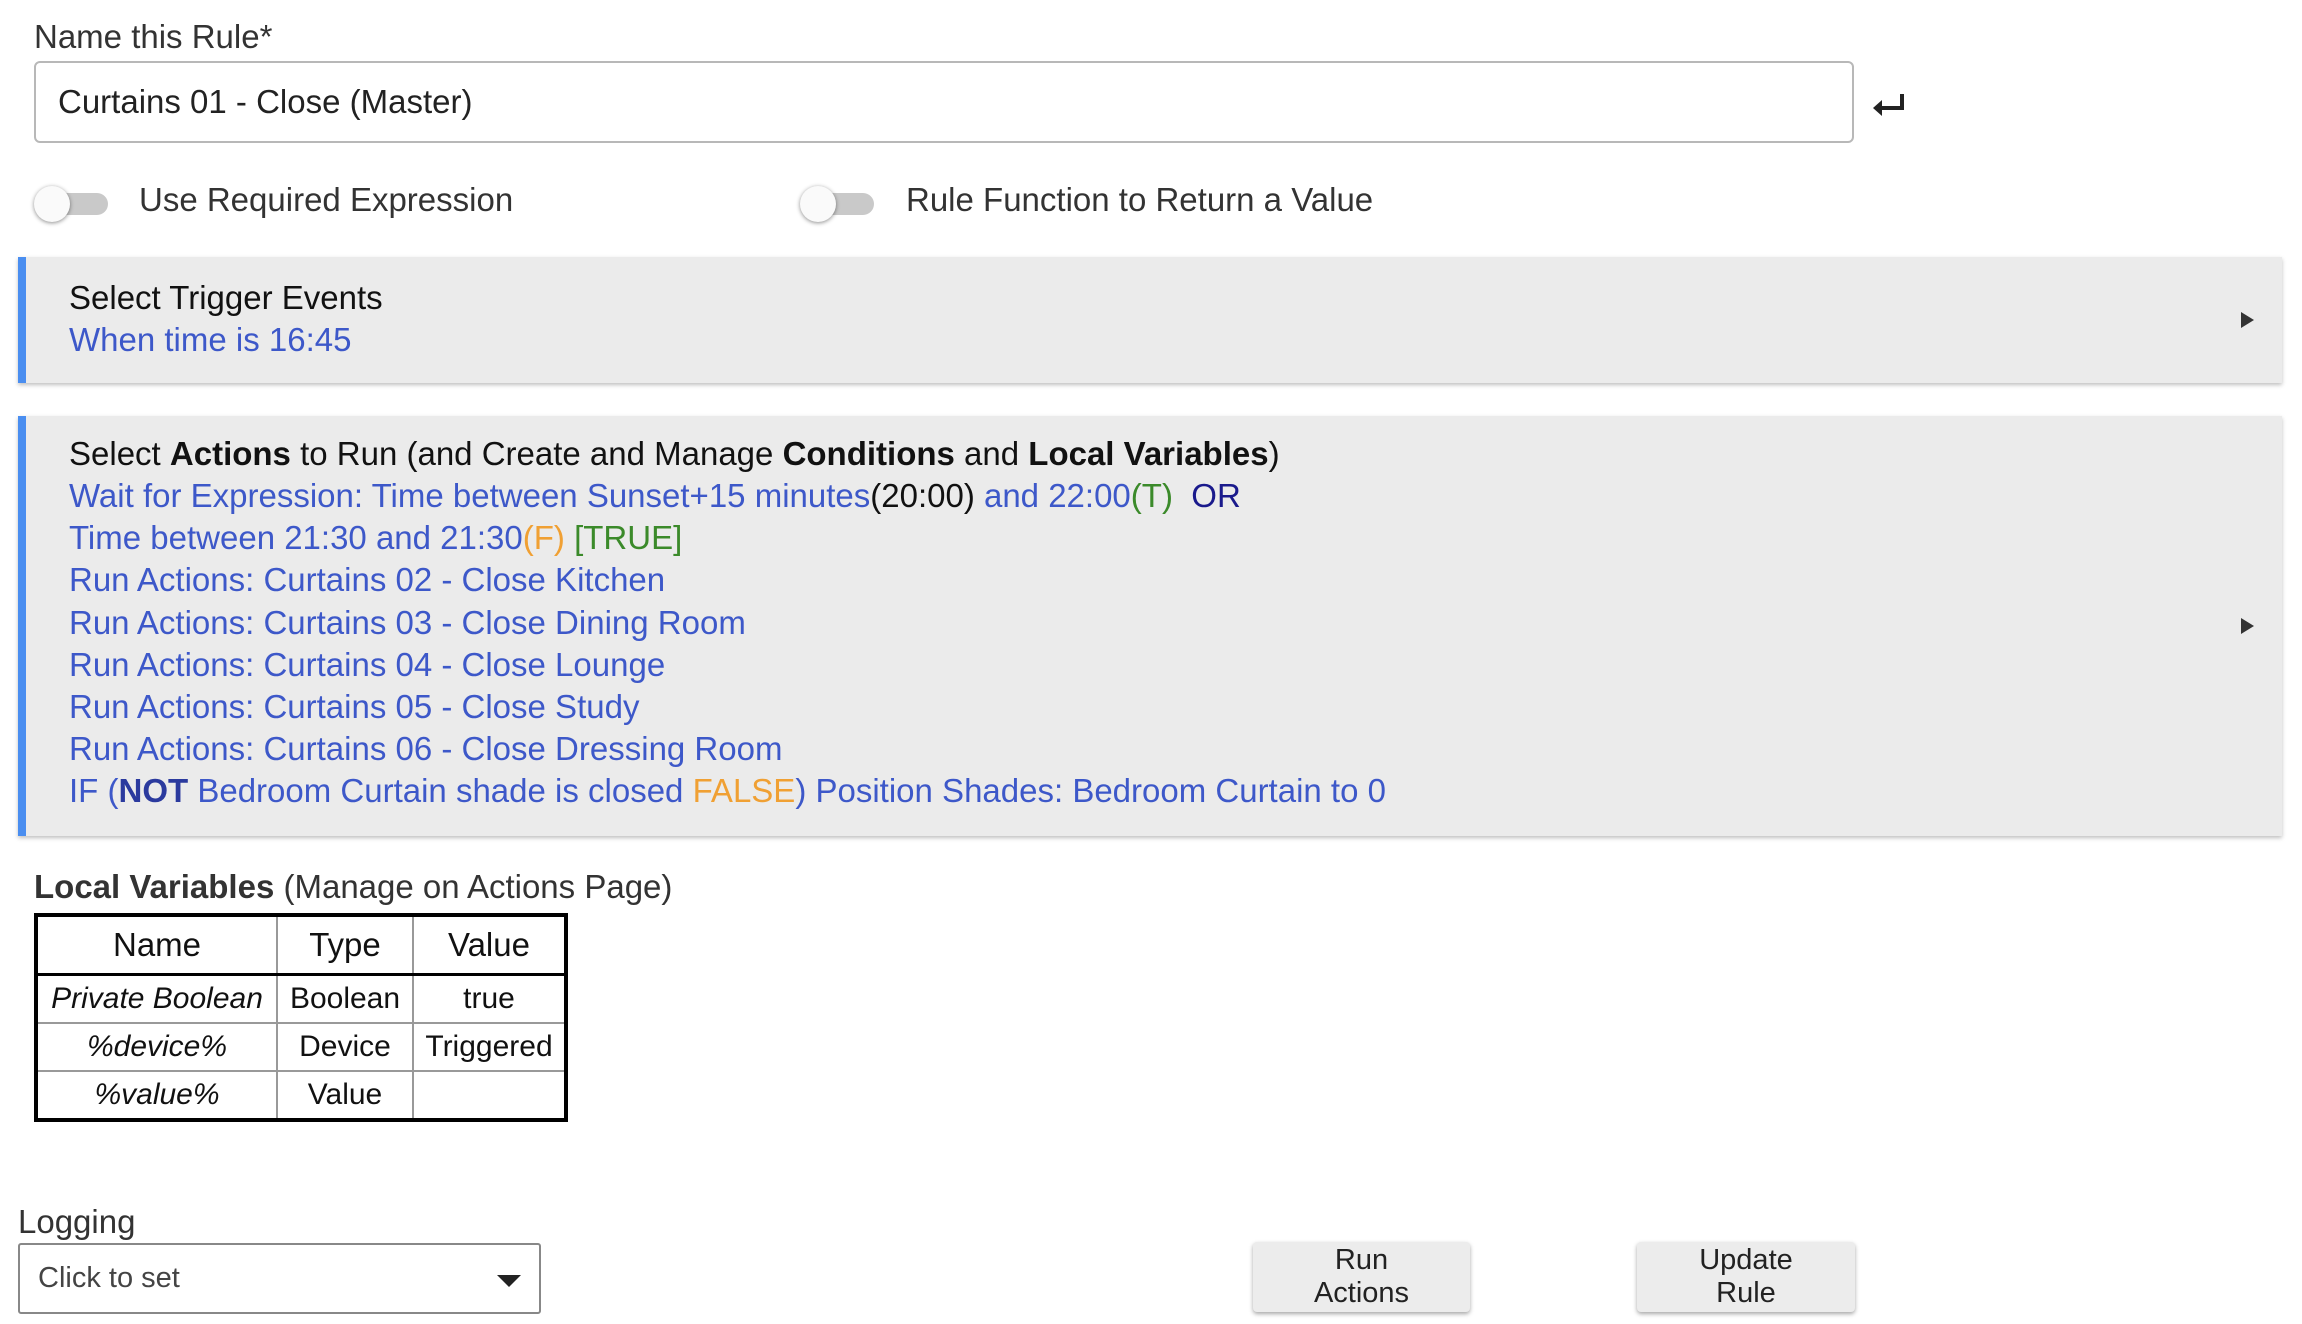 This screenshot has height=1324, width=2302. What do you see at coordinates (367, 664) in the screenshot?
I see `run-action-line: Run Actions: Curtains 04 - Close Lounge` at bounding box center [367, 664].